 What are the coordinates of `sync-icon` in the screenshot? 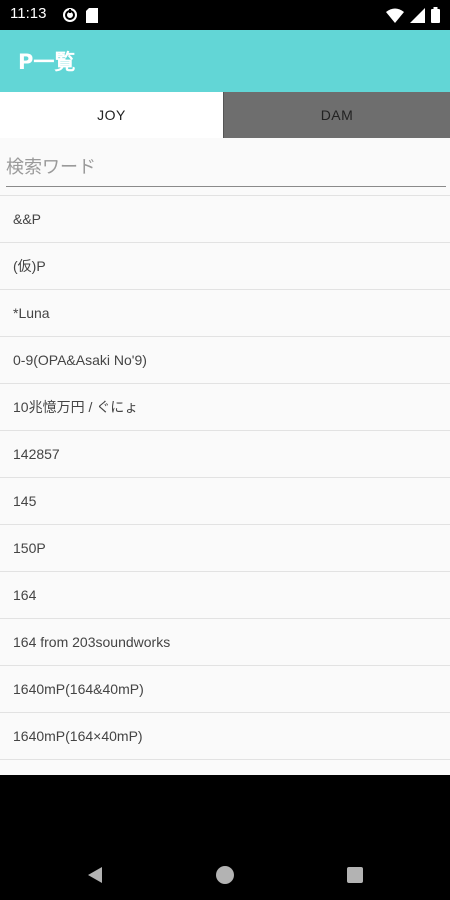 It's located at (70, 17).